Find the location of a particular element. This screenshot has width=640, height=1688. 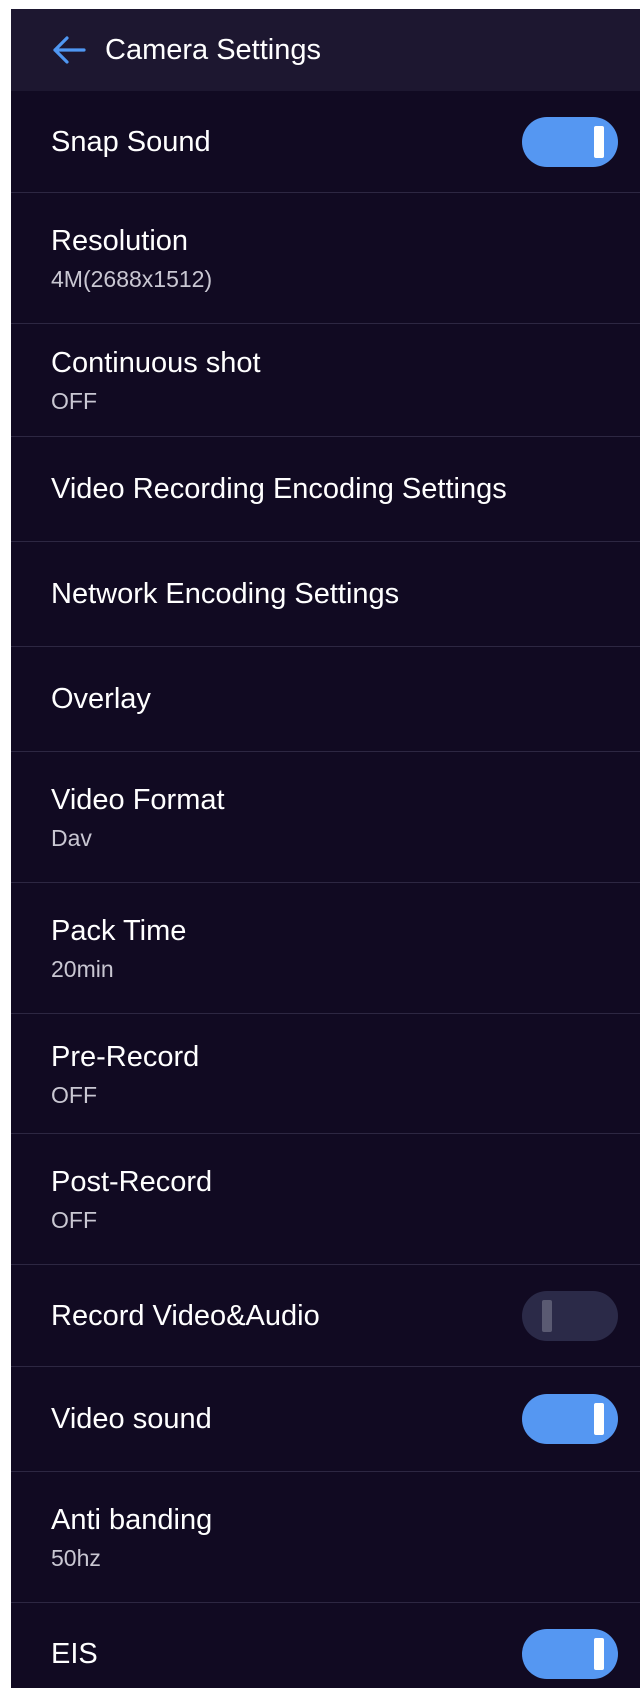

setting-network-encoding: Network Encoding Settings is located at coordinates (325, 594).